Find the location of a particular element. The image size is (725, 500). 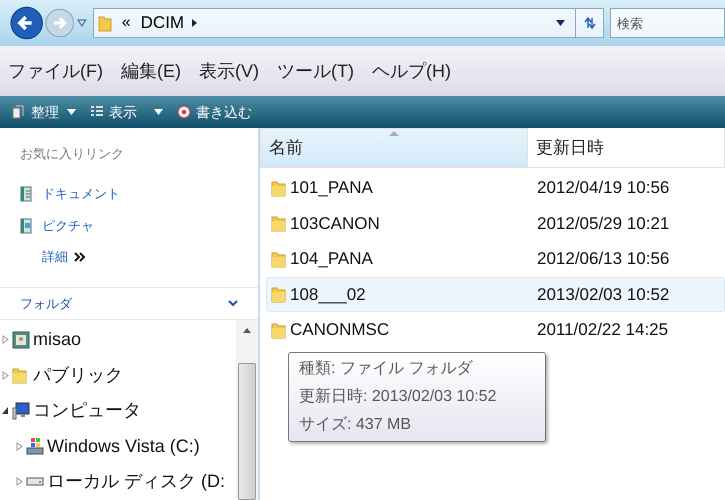

tooltip-text: サイズ: 437 MB is located at coordinates (355, 425).